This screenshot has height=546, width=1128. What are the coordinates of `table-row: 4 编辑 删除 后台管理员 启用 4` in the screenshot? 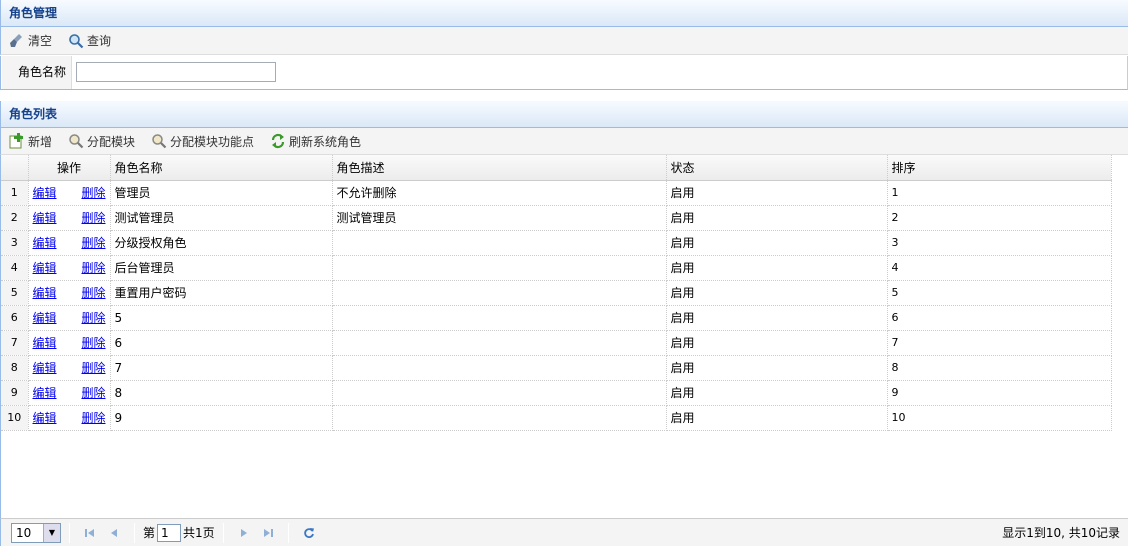 It's located at (556, 268).